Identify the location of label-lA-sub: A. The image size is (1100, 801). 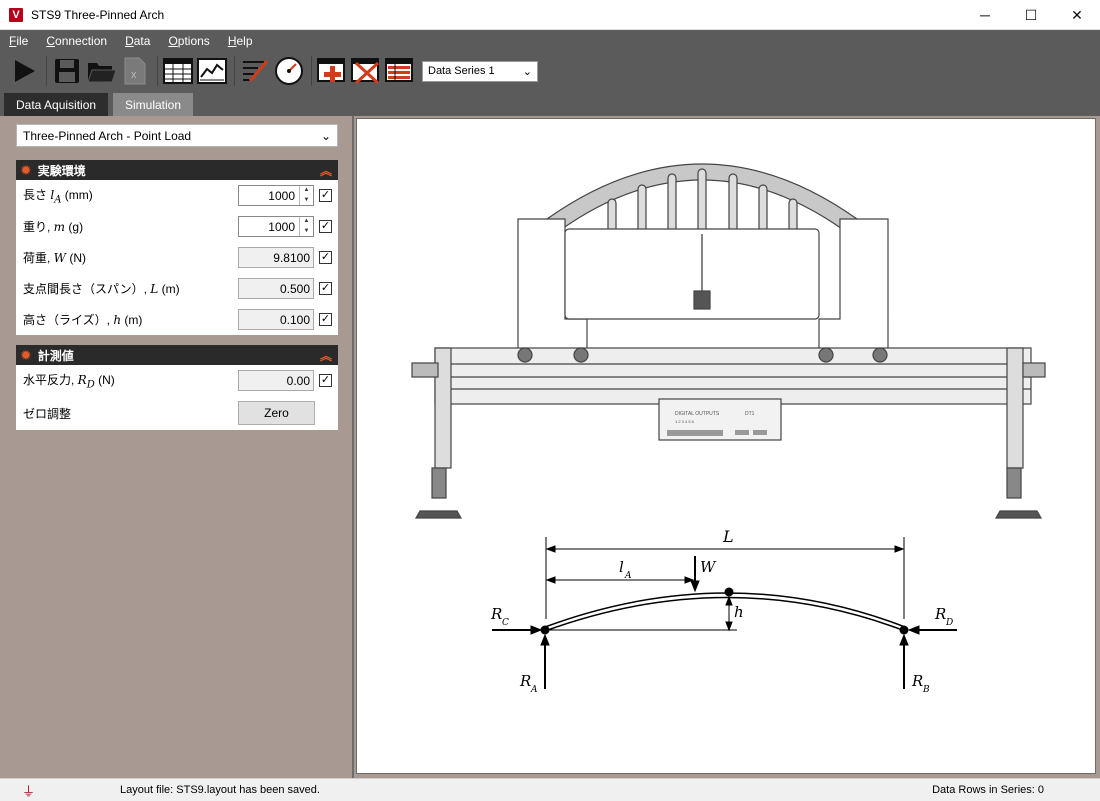
(628, 576).